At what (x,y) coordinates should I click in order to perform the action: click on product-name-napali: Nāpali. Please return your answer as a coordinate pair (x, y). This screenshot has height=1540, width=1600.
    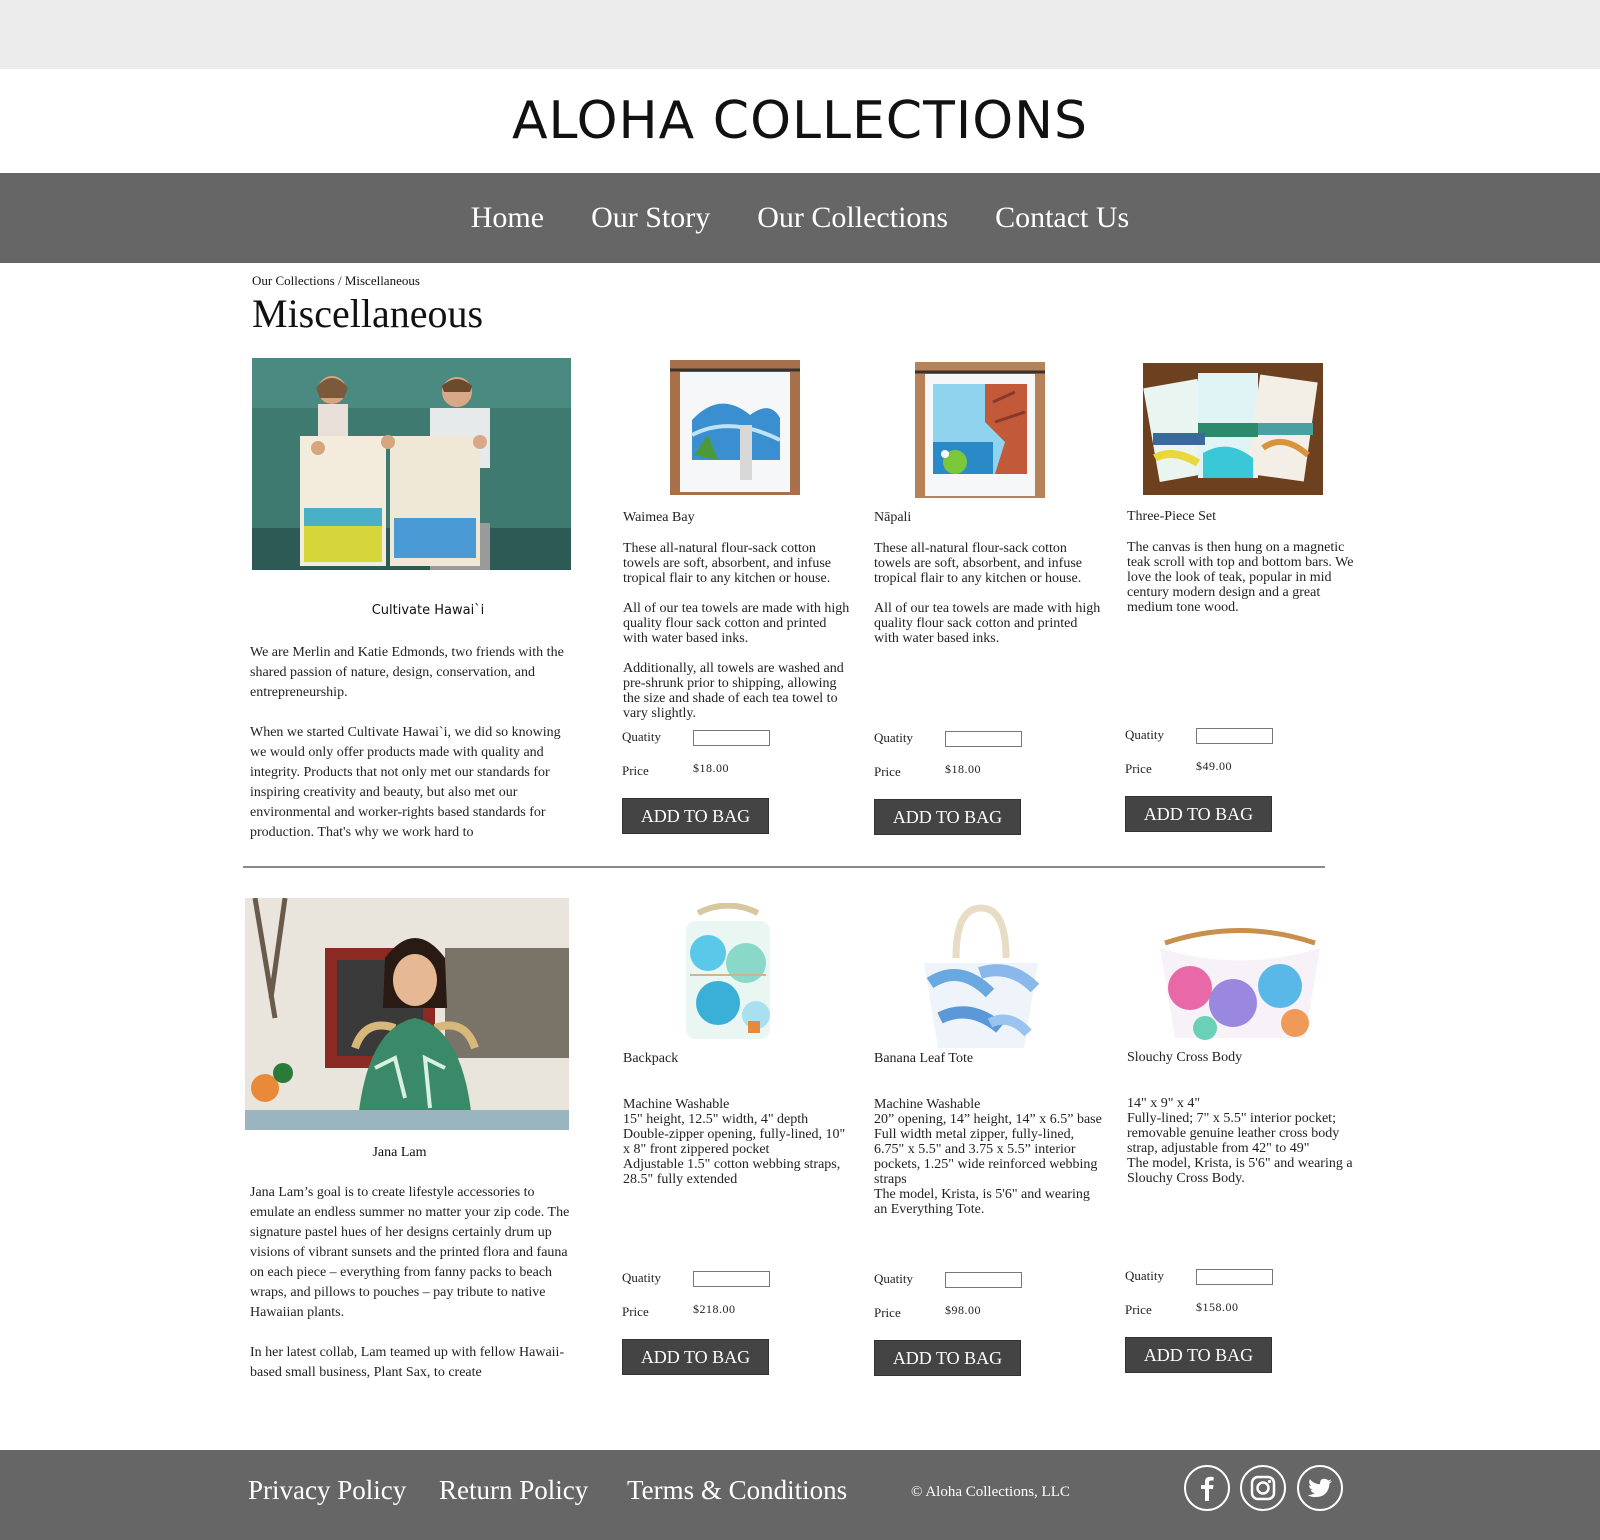
    Looking at the image, I should click on (892, 518).